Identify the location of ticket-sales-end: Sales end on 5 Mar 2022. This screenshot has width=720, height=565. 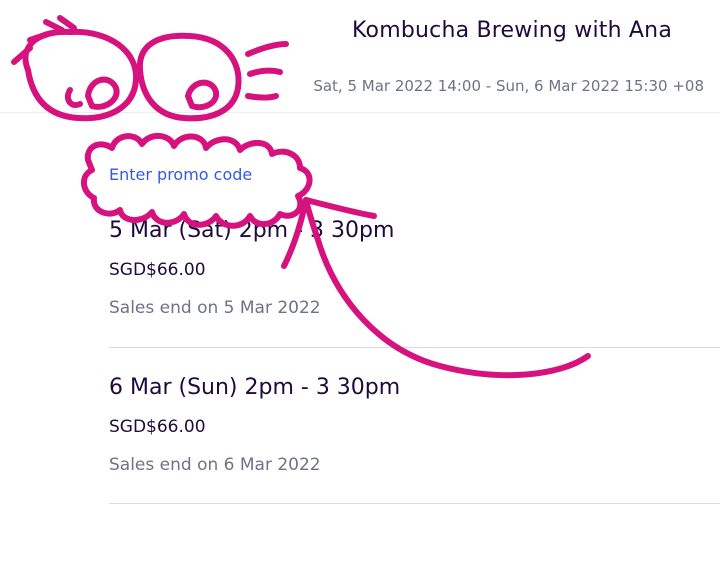
(215, 308).